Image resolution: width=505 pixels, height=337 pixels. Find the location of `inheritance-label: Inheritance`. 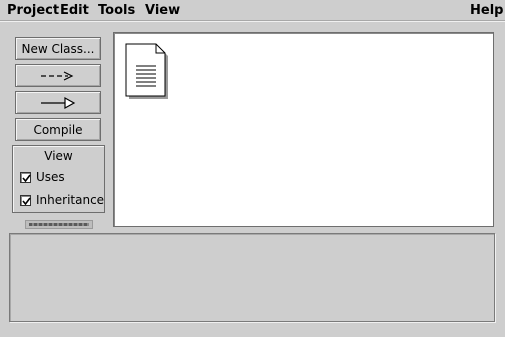

inheritance-label: Inheritance is located at coordinates (70, 200).